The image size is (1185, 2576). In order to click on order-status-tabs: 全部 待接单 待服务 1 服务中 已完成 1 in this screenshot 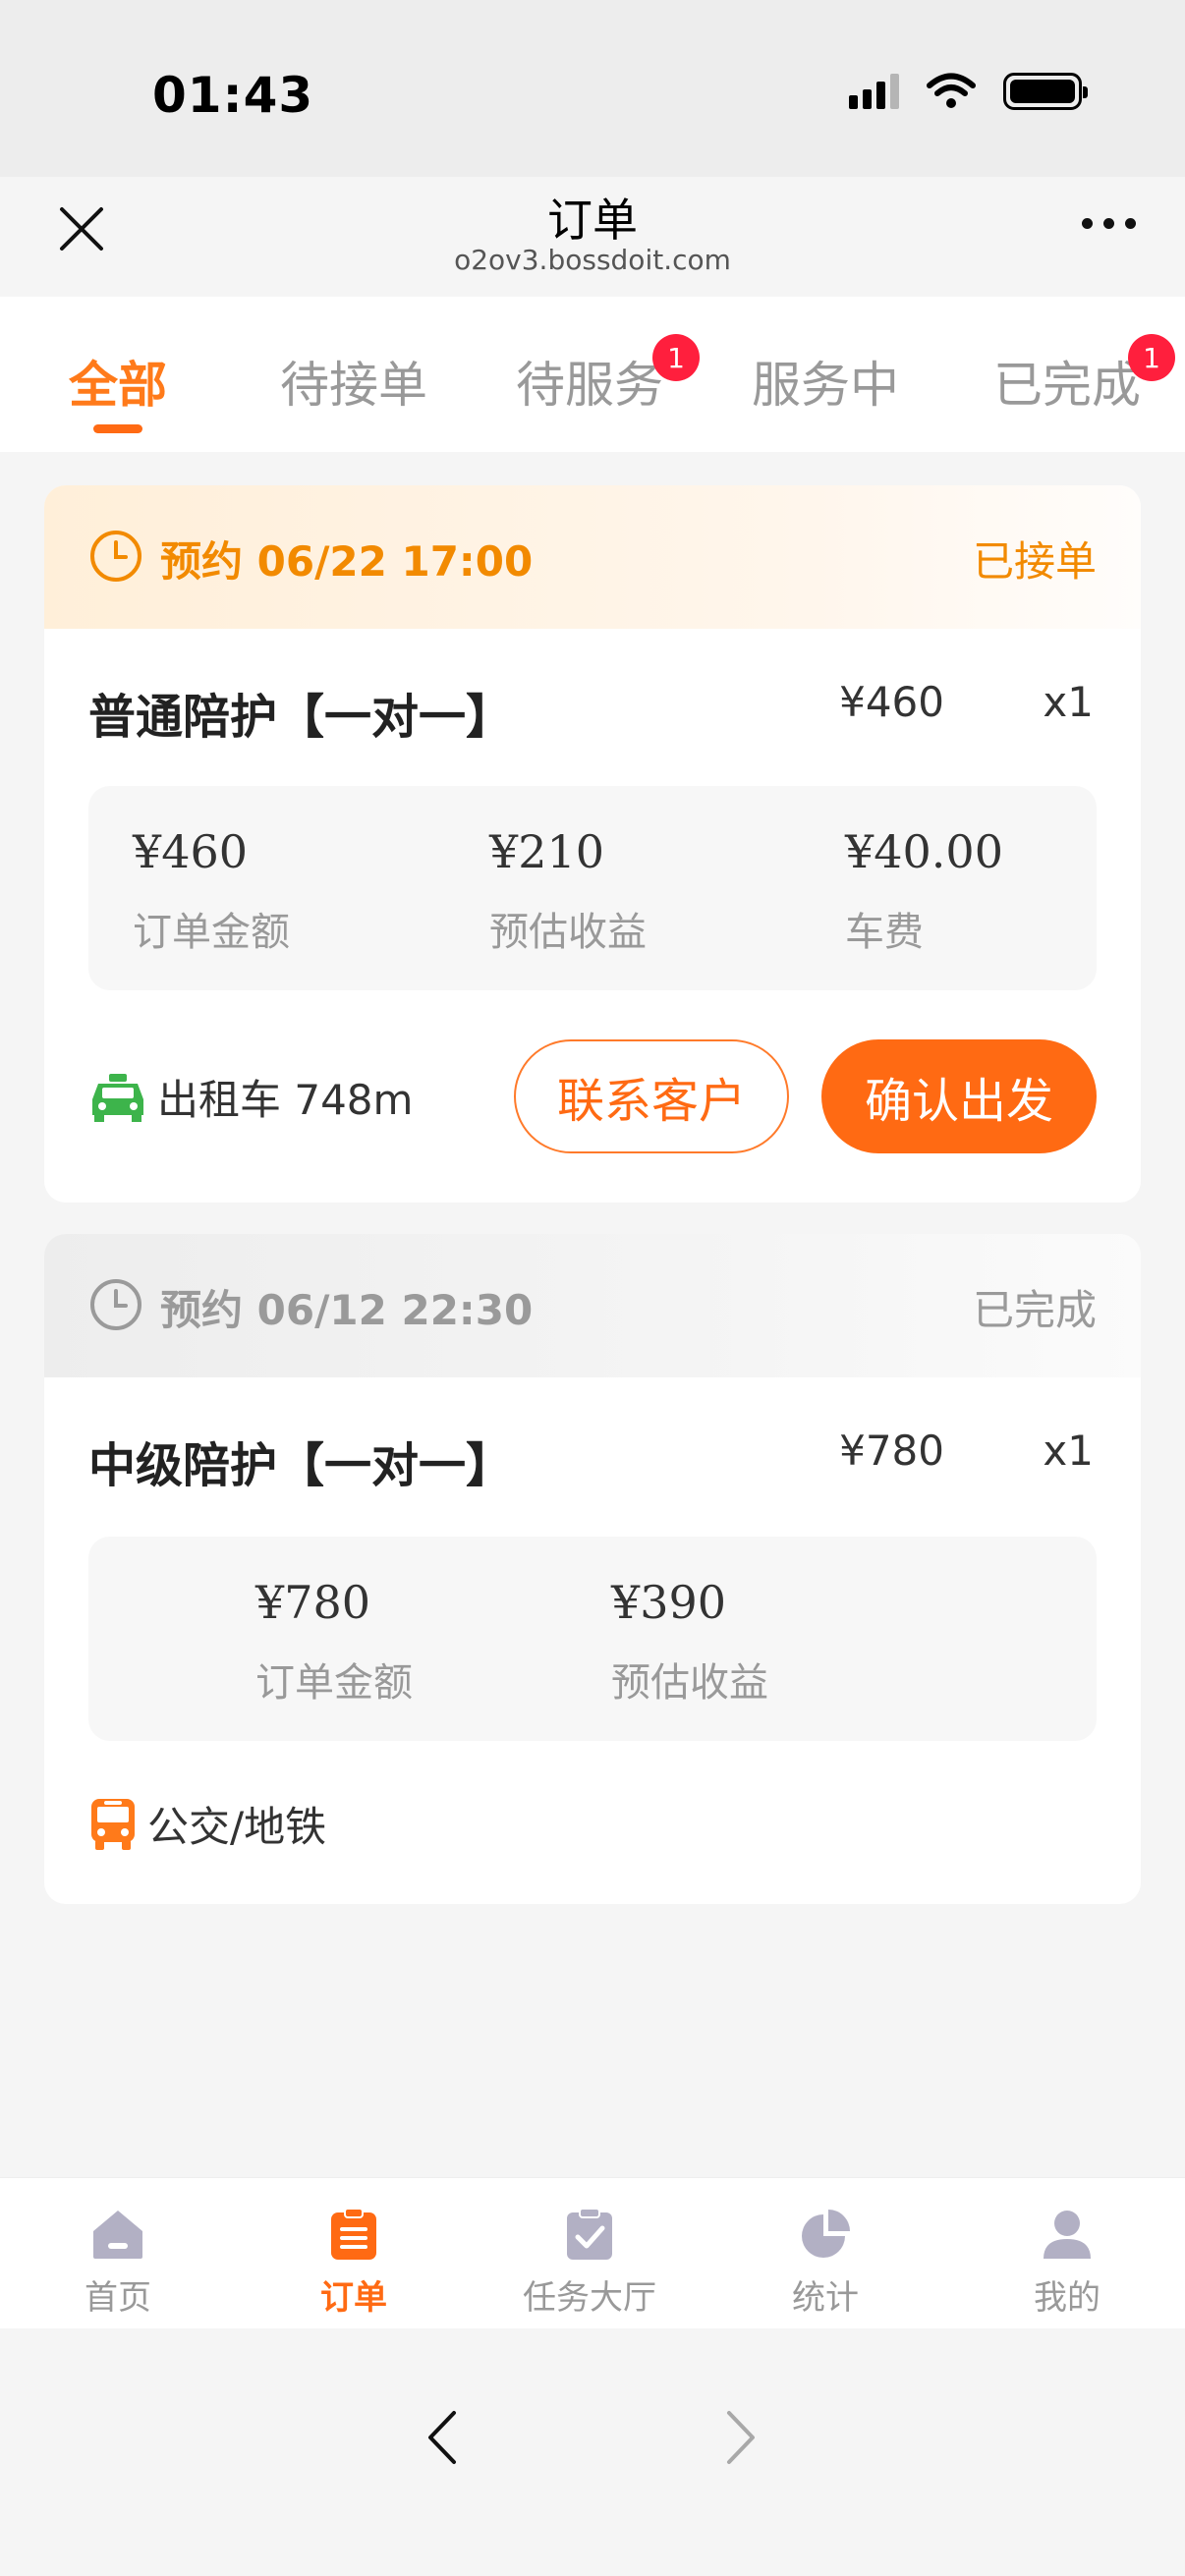, I will do `click(592, 374)`.